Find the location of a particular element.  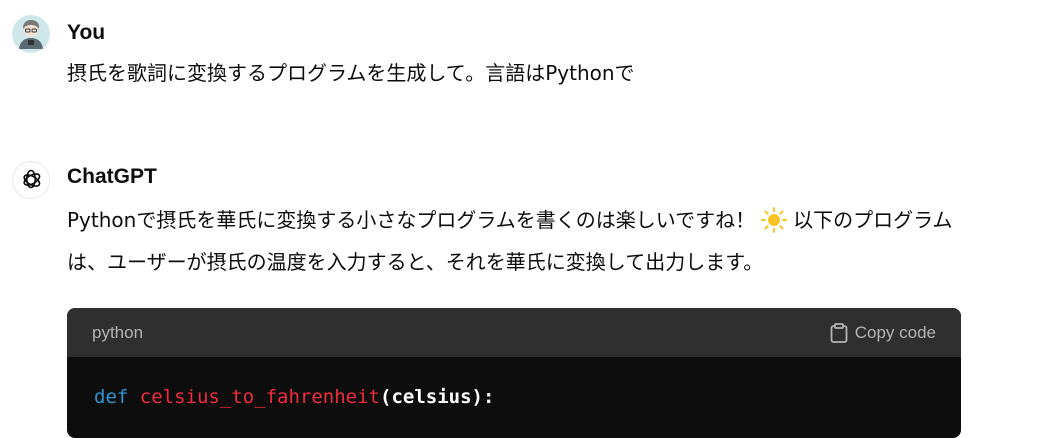

user-avatar-image is located at coordinates (31, 34).